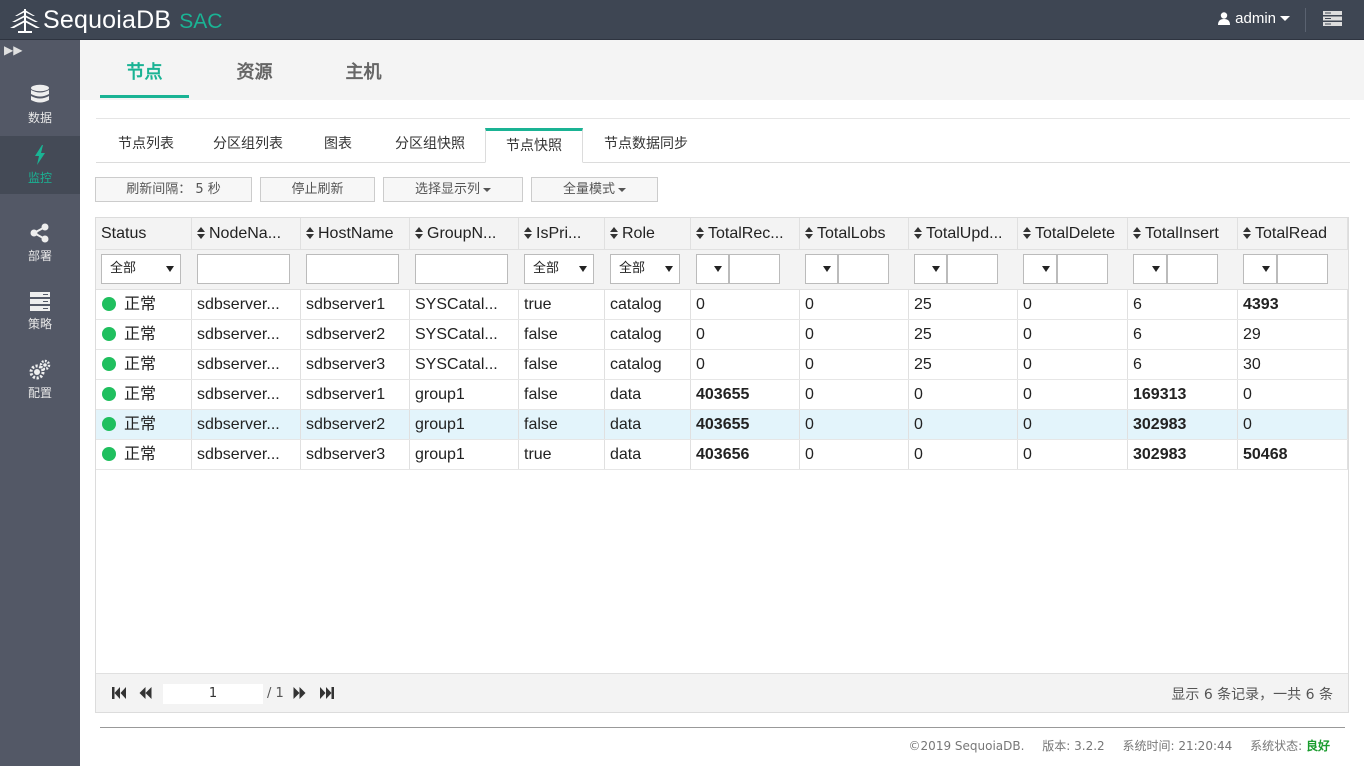 The image size is (1364, 766). I want to click on totalread-filter-input, so click(1302, 269).